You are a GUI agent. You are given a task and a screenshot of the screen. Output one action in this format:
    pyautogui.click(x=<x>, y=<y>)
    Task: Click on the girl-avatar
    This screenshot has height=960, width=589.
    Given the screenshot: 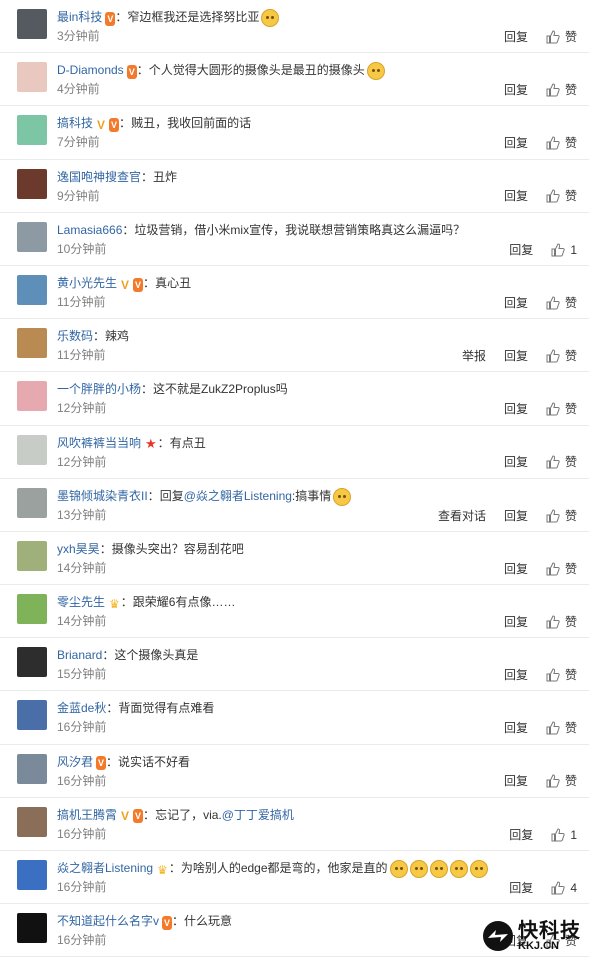 What is the action you would take?
    pyautogui.click(x=32, y=77)
    